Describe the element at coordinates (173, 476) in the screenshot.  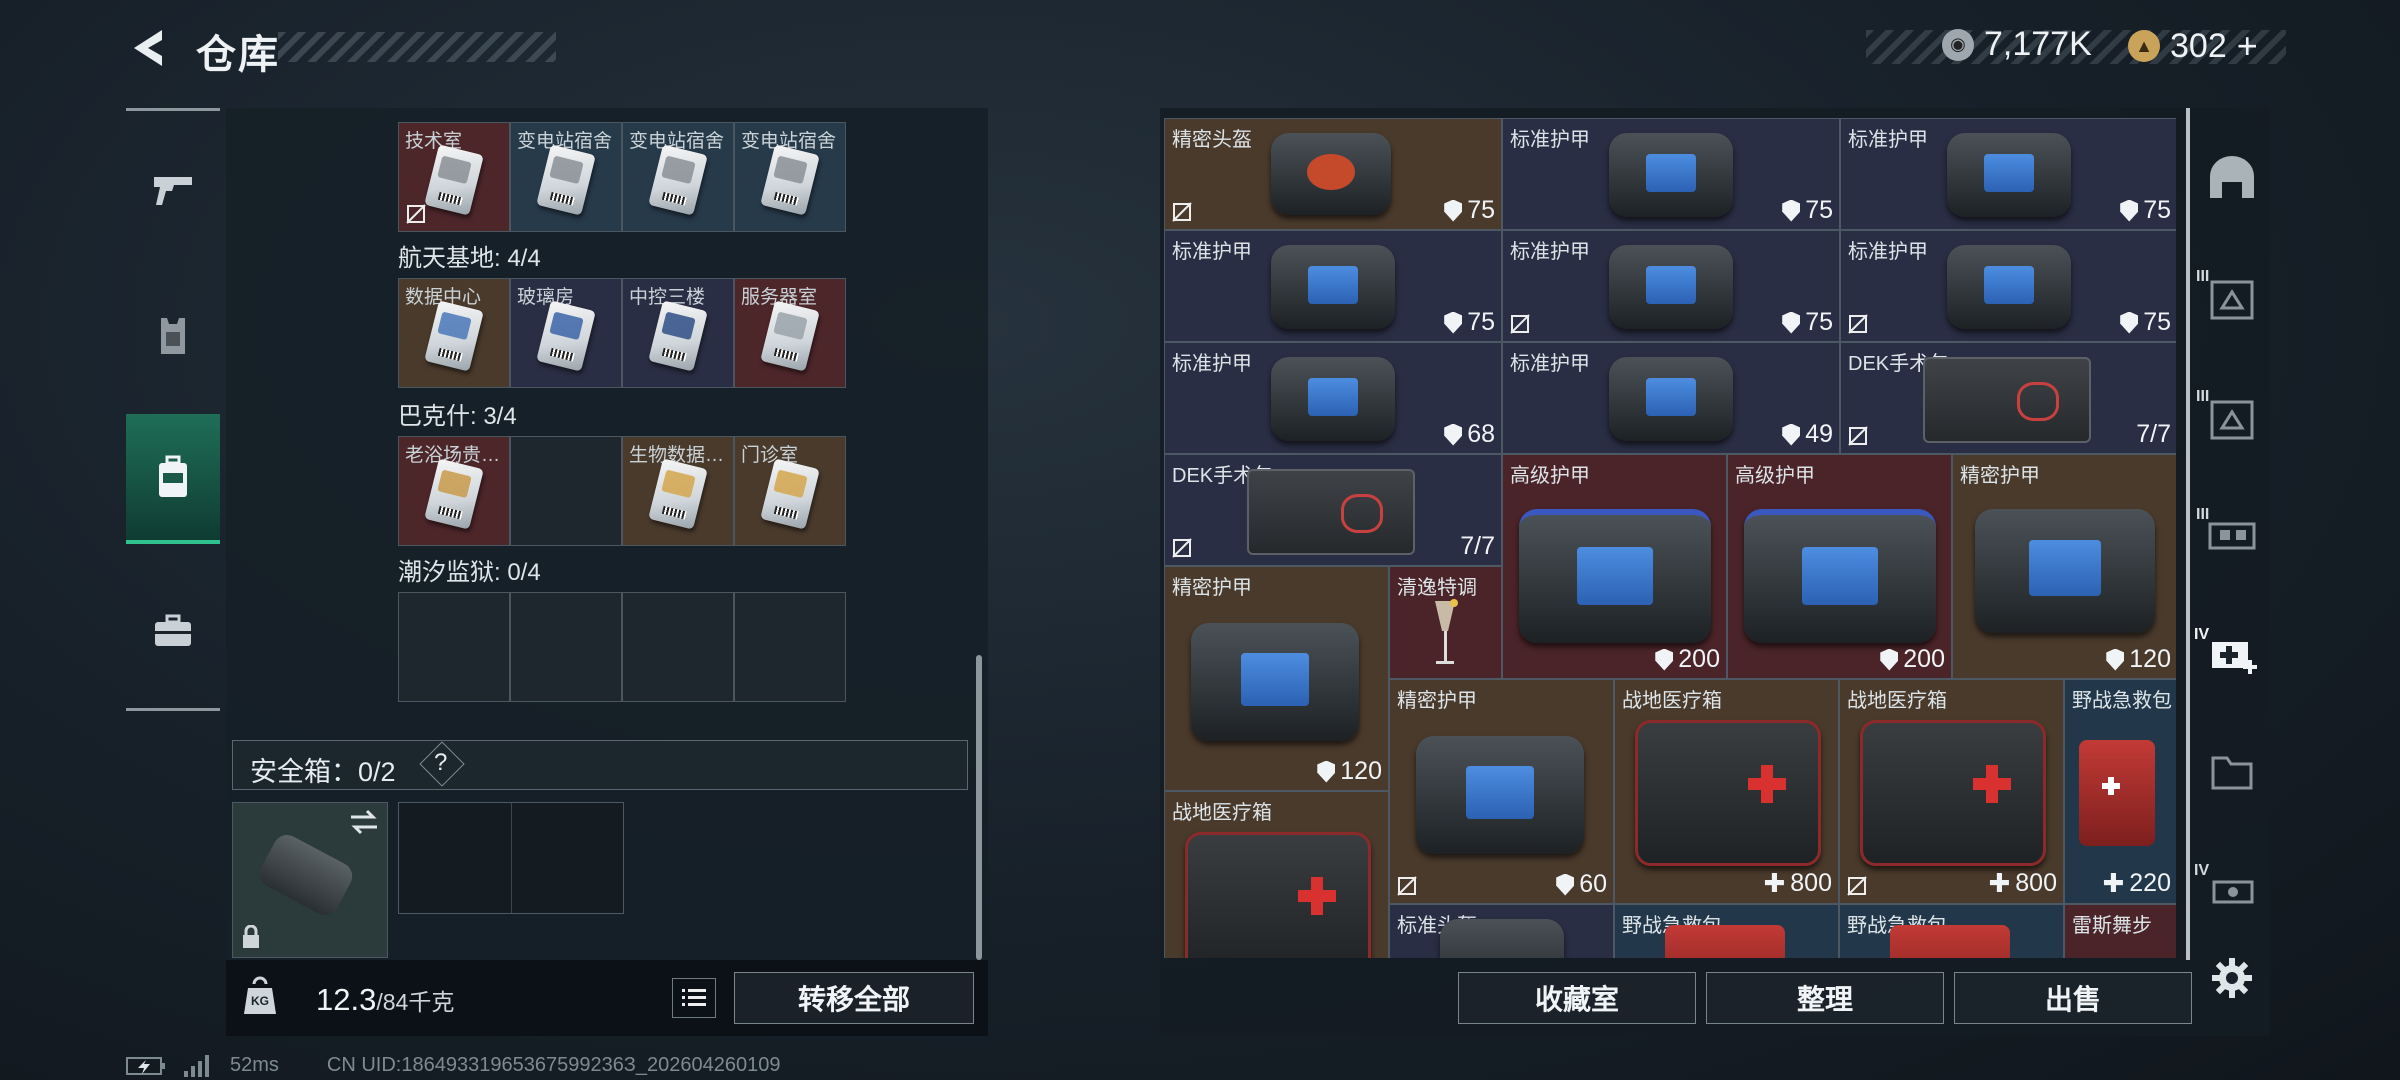
I see `backpack-icon` at that location.